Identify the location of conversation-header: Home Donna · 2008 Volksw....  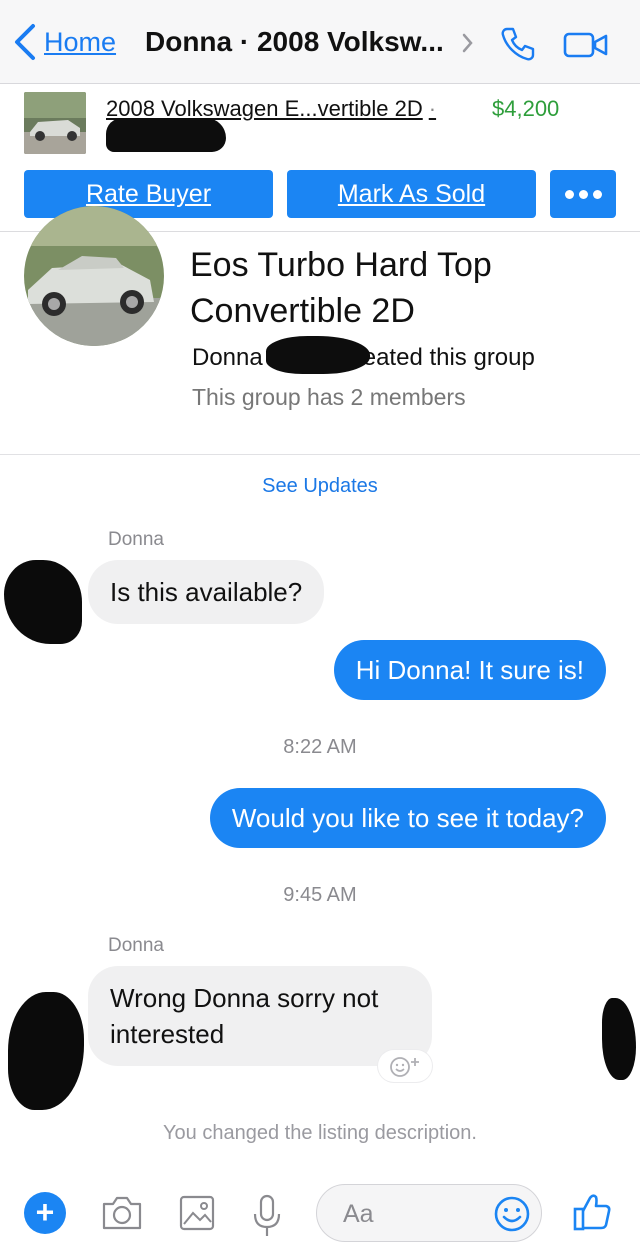
(320, 42).